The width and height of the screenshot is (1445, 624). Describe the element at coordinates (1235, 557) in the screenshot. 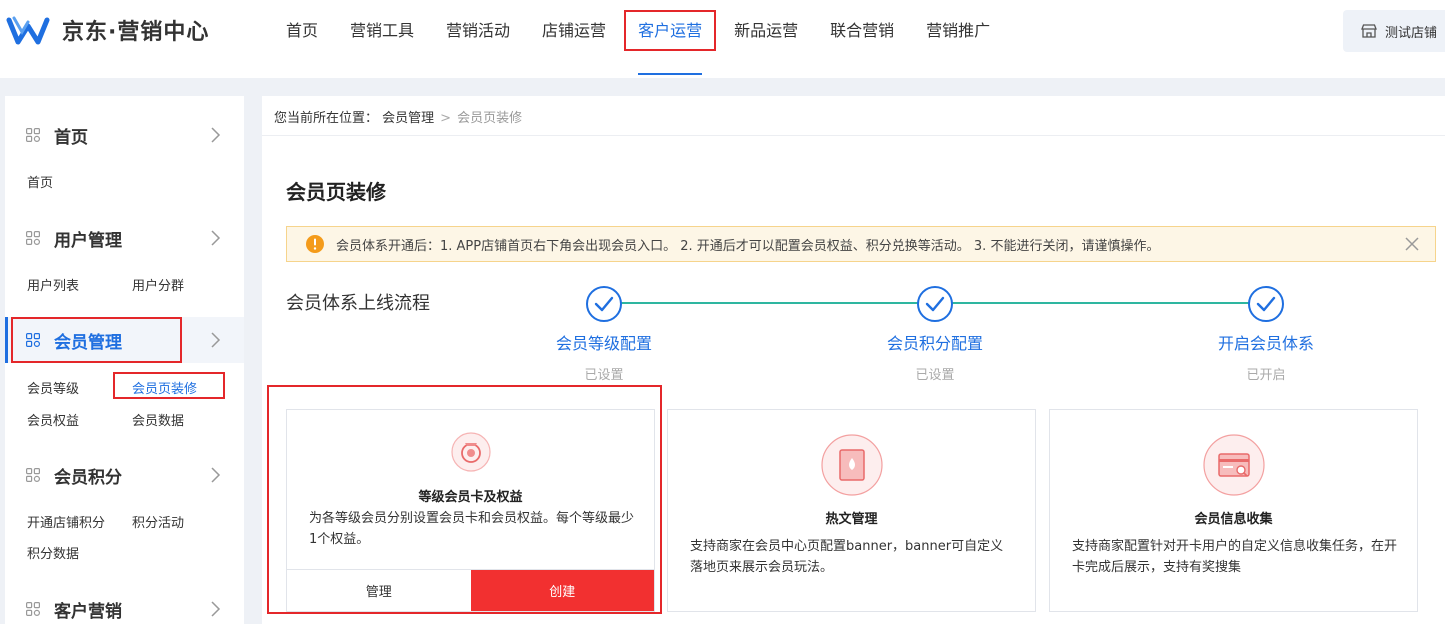

I see `card-description: 支持商家配置针对开卡用户的自定义信息收集任务，在开卡完成后展示，支持有奖搜集` at that location.